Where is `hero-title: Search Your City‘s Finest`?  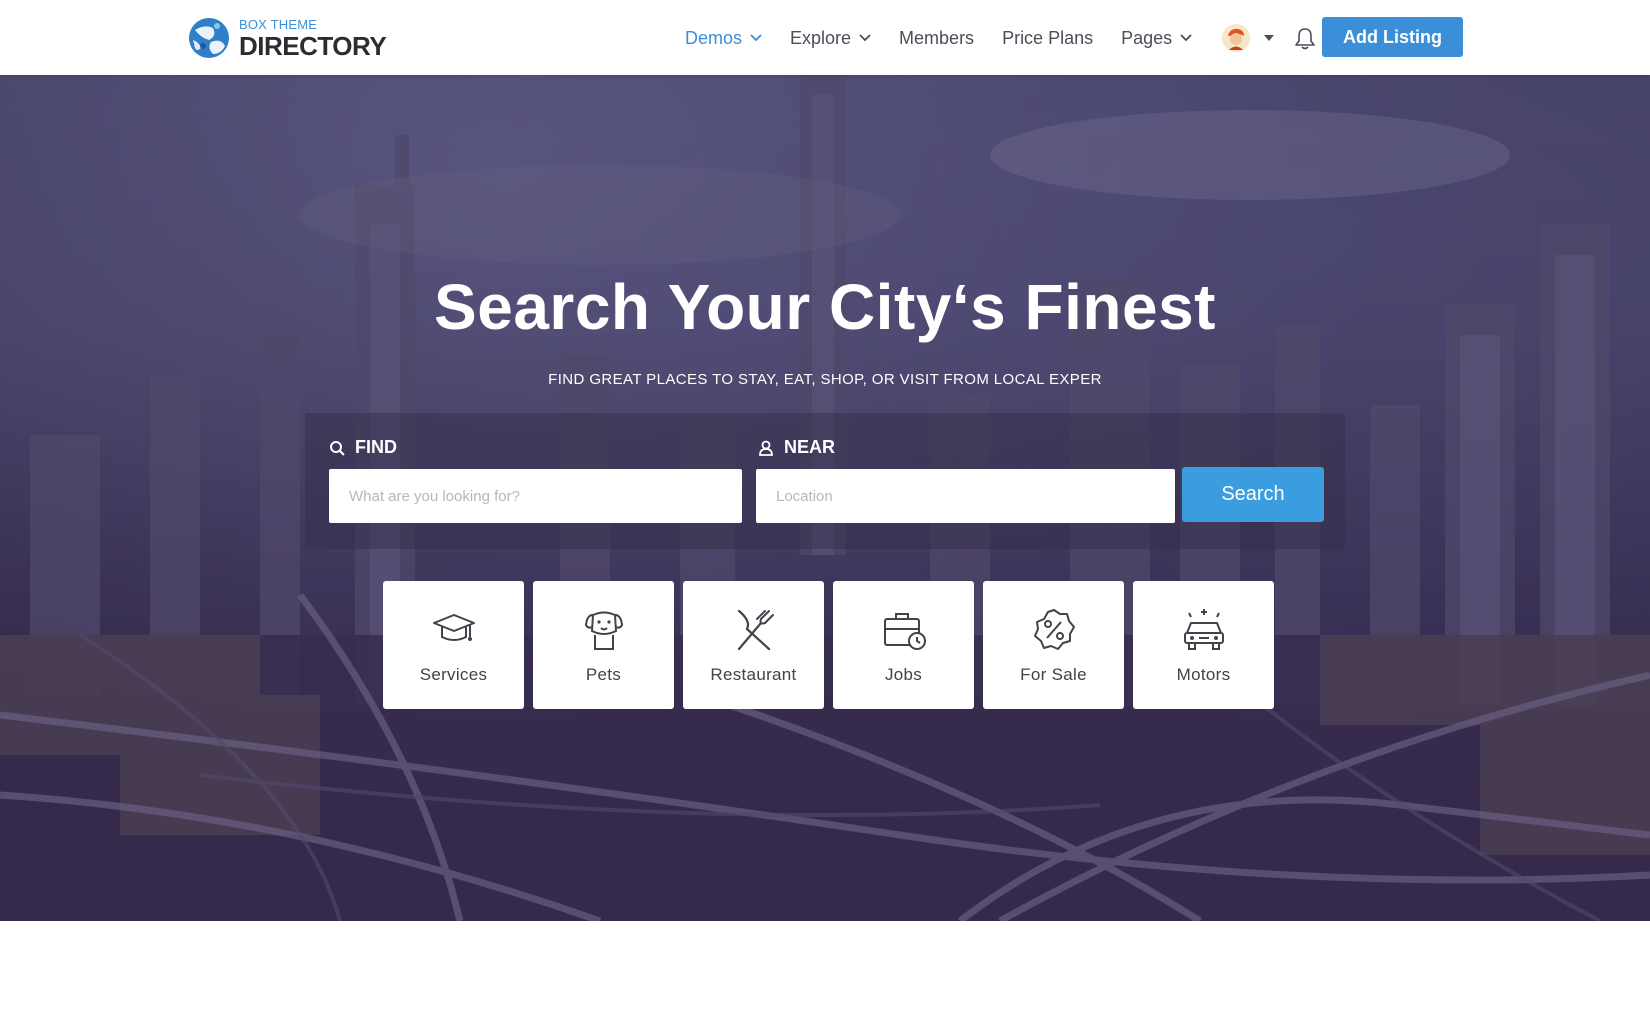 hero-title: Search Your City‘s Finest is located at coordinates (825, 307).